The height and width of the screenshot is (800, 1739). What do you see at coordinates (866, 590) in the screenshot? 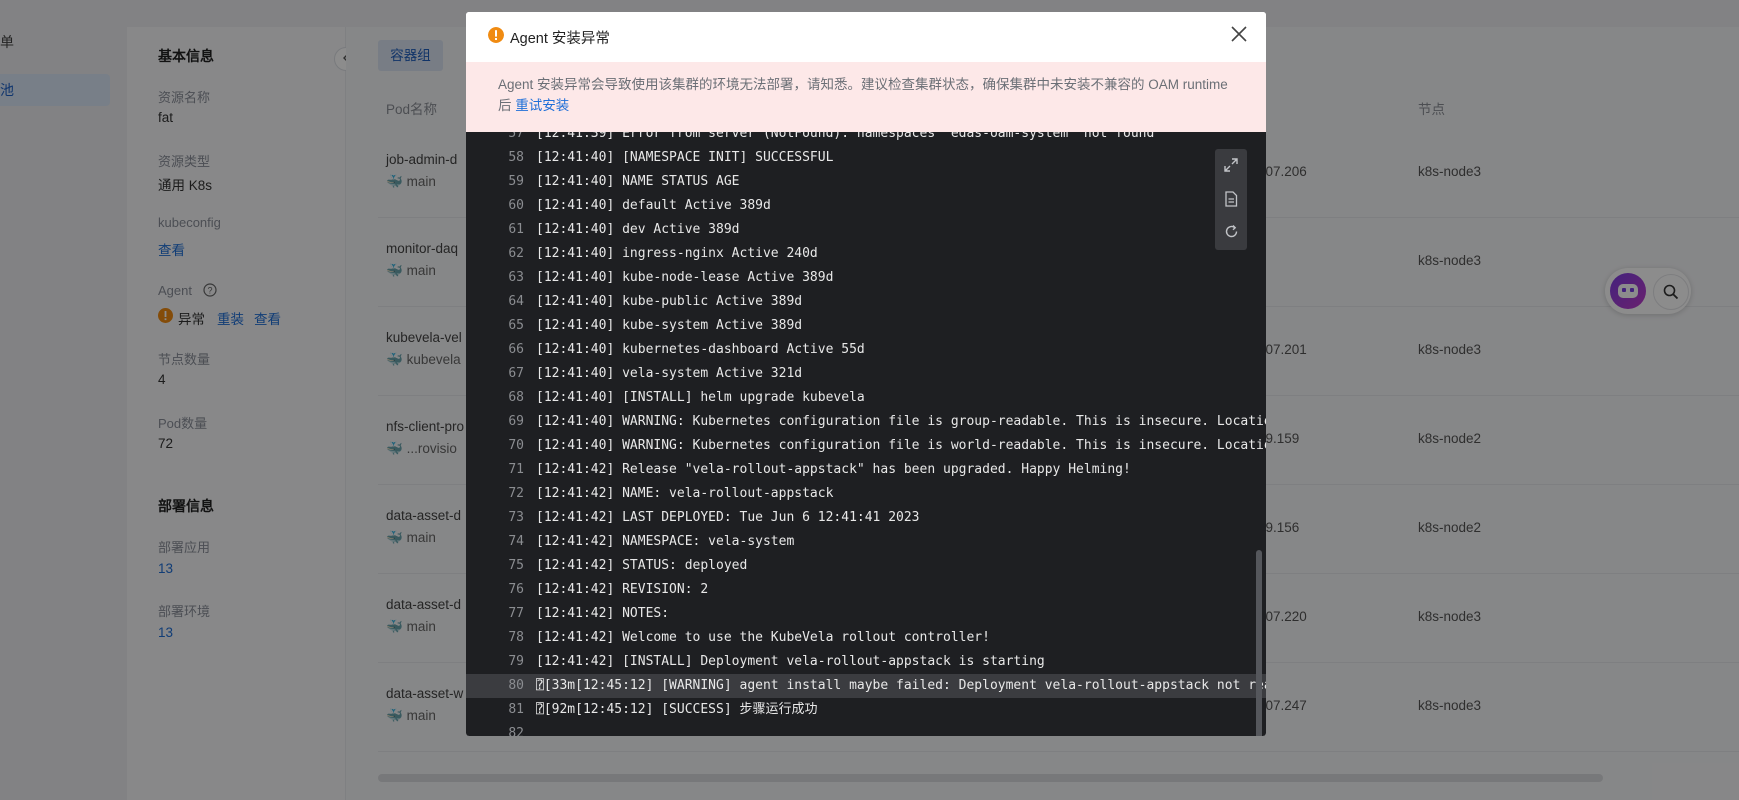
I see `log-line: 76 [12:41:42] REVISION: 2` at bounding box center [866, 590].